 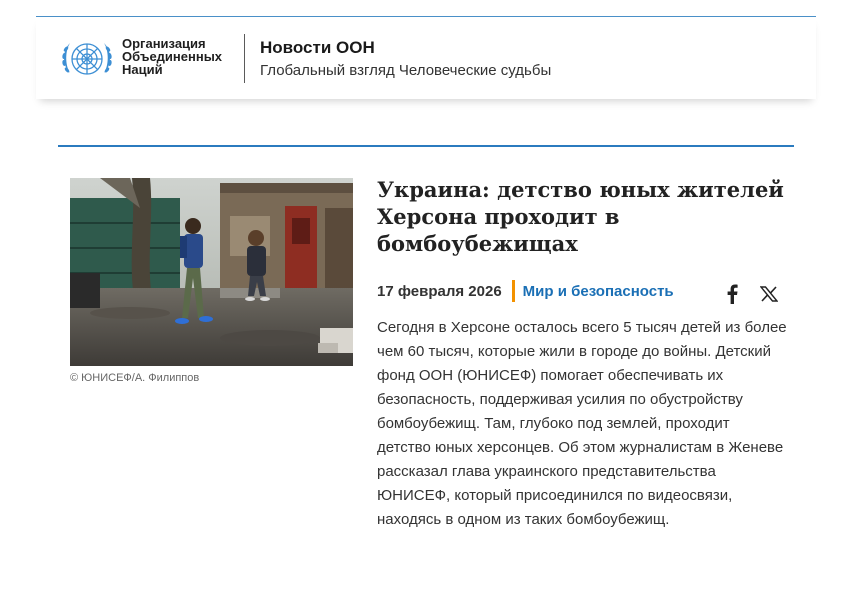 What do you see at coordinates (732, 294) in the screenshot?
I see `facebook-icon` at bounding box center [732, 294].